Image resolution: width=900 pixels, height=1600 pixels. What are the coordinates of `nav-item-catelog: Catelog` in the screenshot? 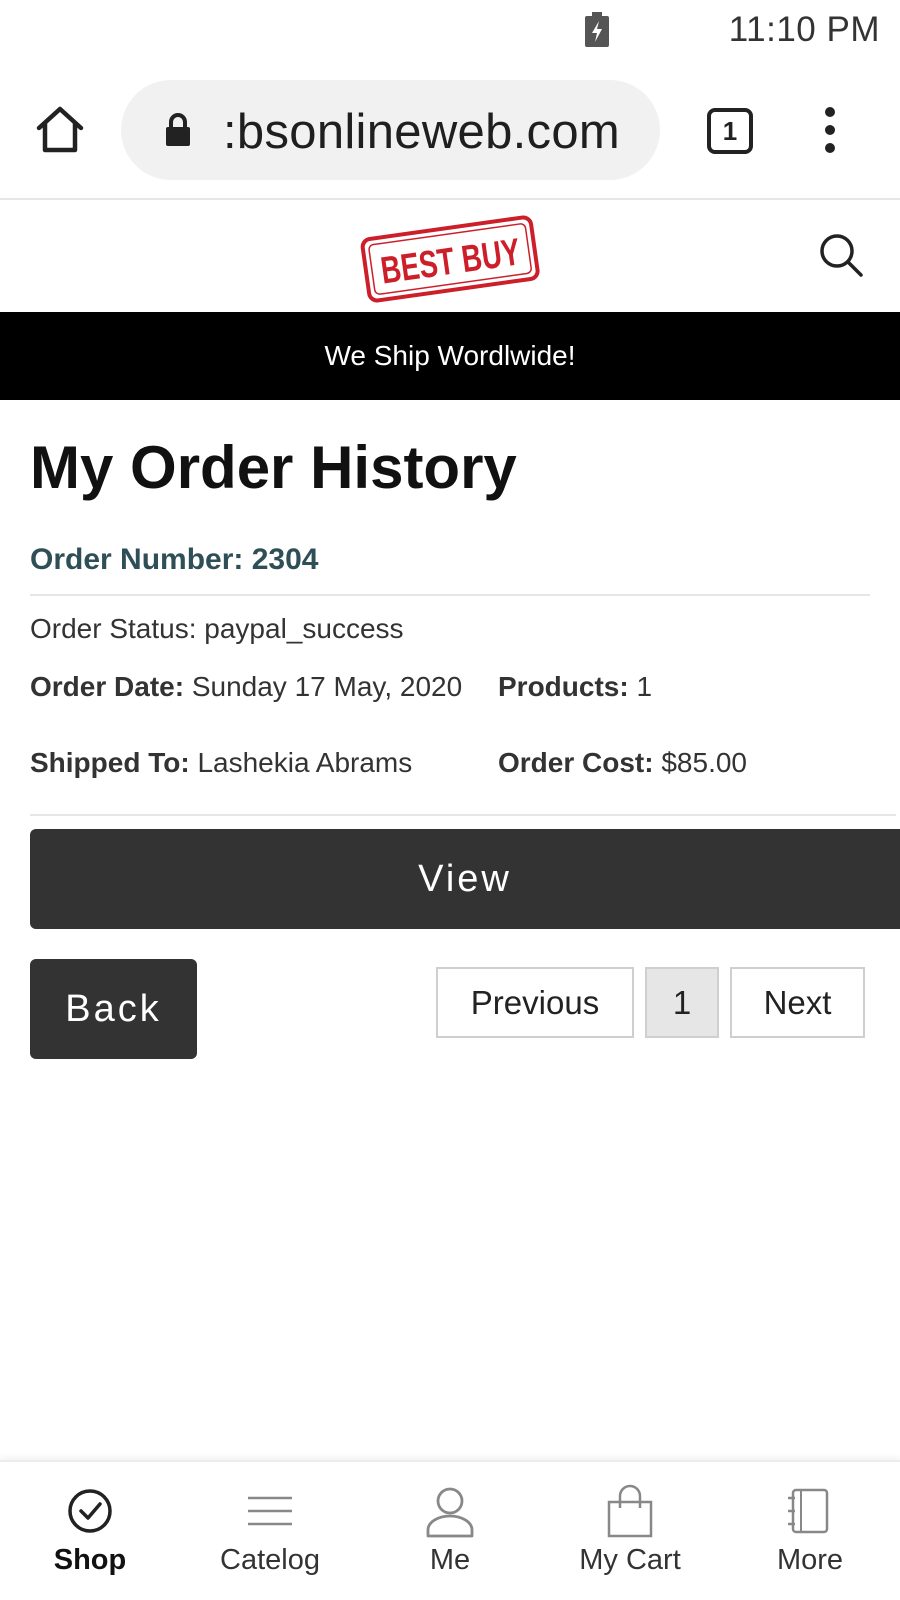 It's located at (270, 1531).